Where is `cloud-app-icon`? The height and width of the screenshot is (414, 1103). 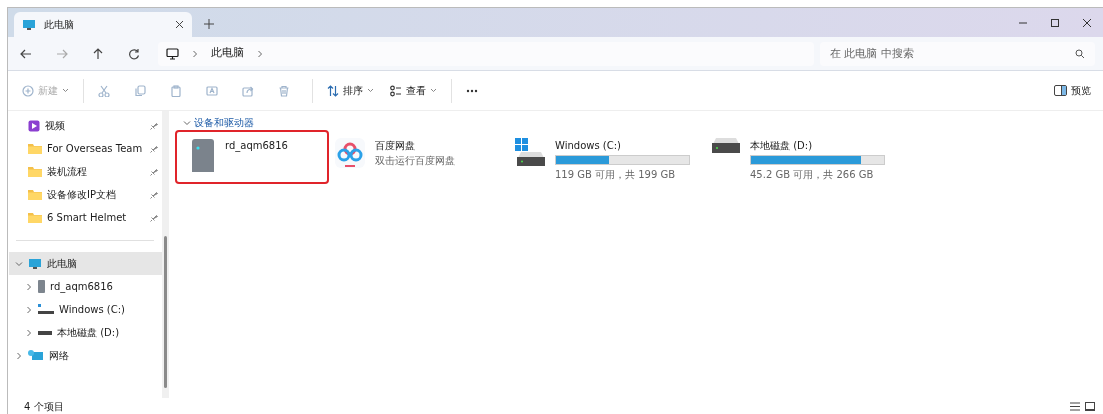 cloud-app-icon is located at coordinates (350, 153).